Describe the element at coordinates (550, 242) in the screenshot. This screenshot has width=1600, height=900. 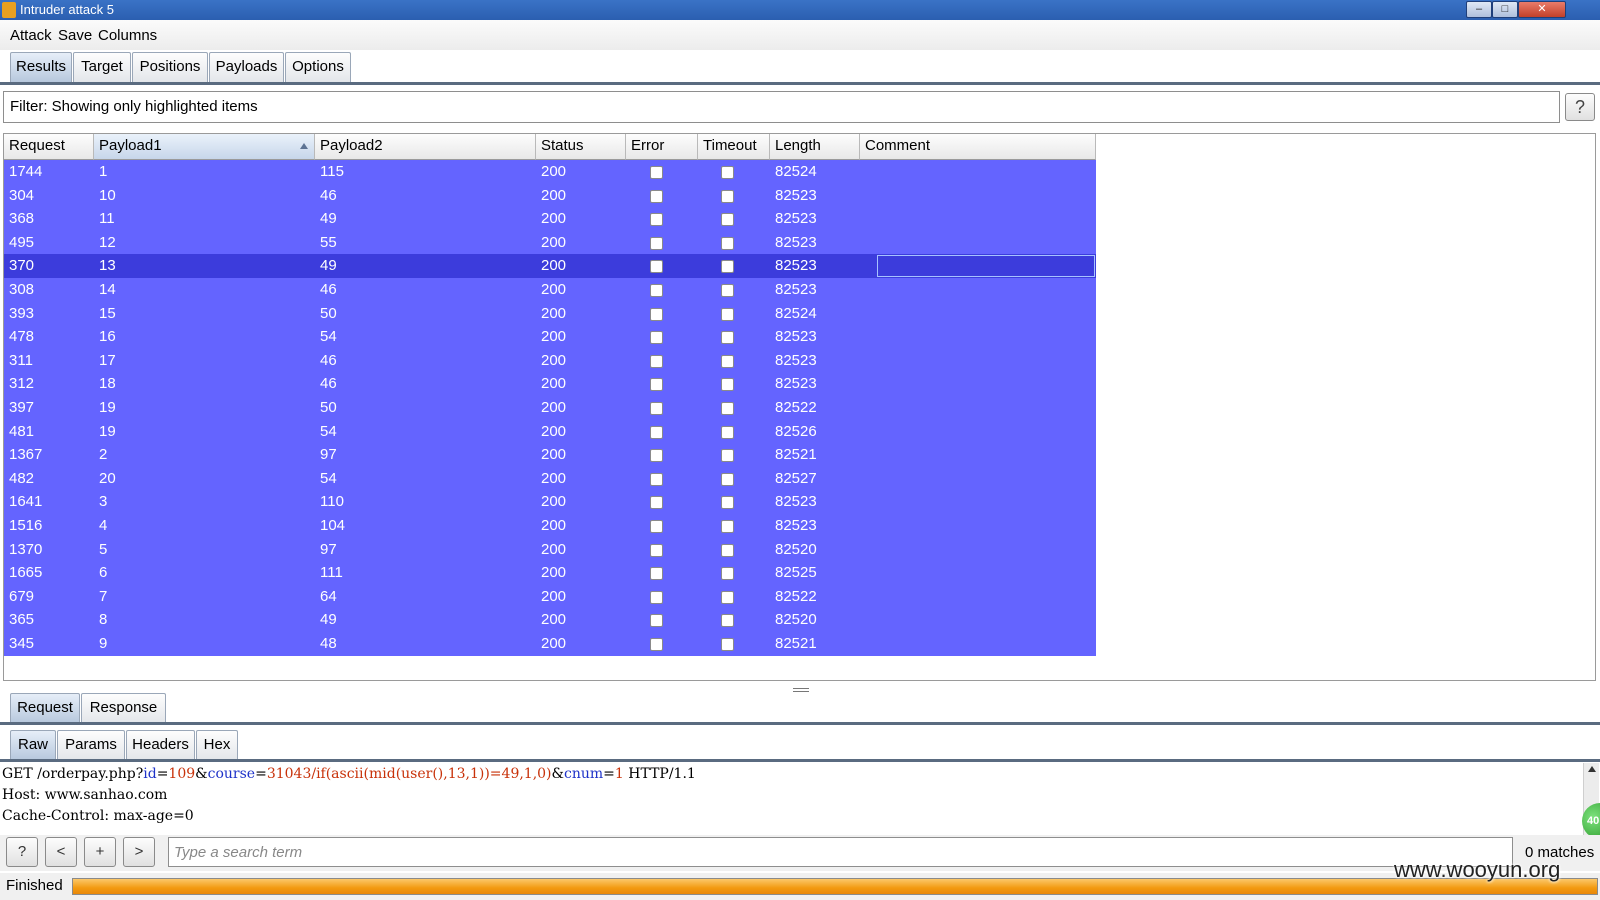
I see `table-row: 495 12 55 200 82523` at that location.